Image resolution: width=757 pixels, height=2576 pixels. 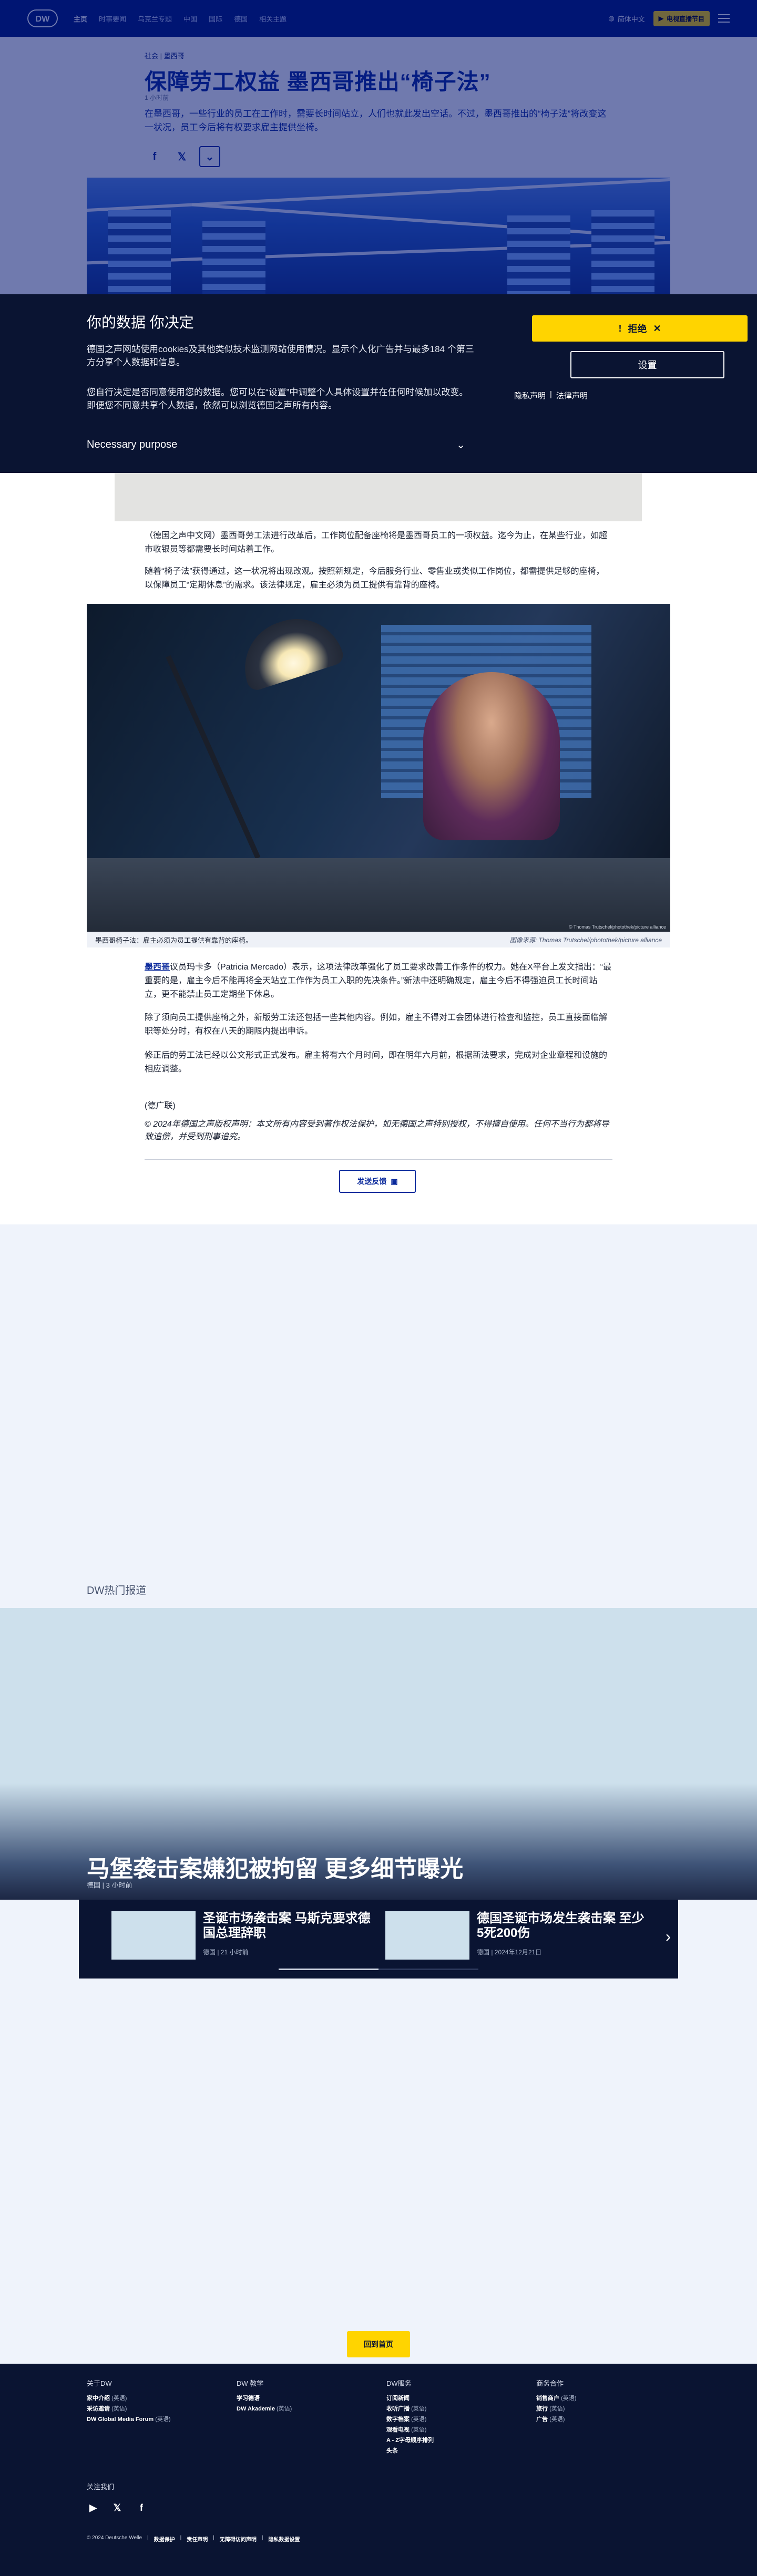 I want to click on card-meta: 德国 | 21 小时前, so click(x=226, y=1952).